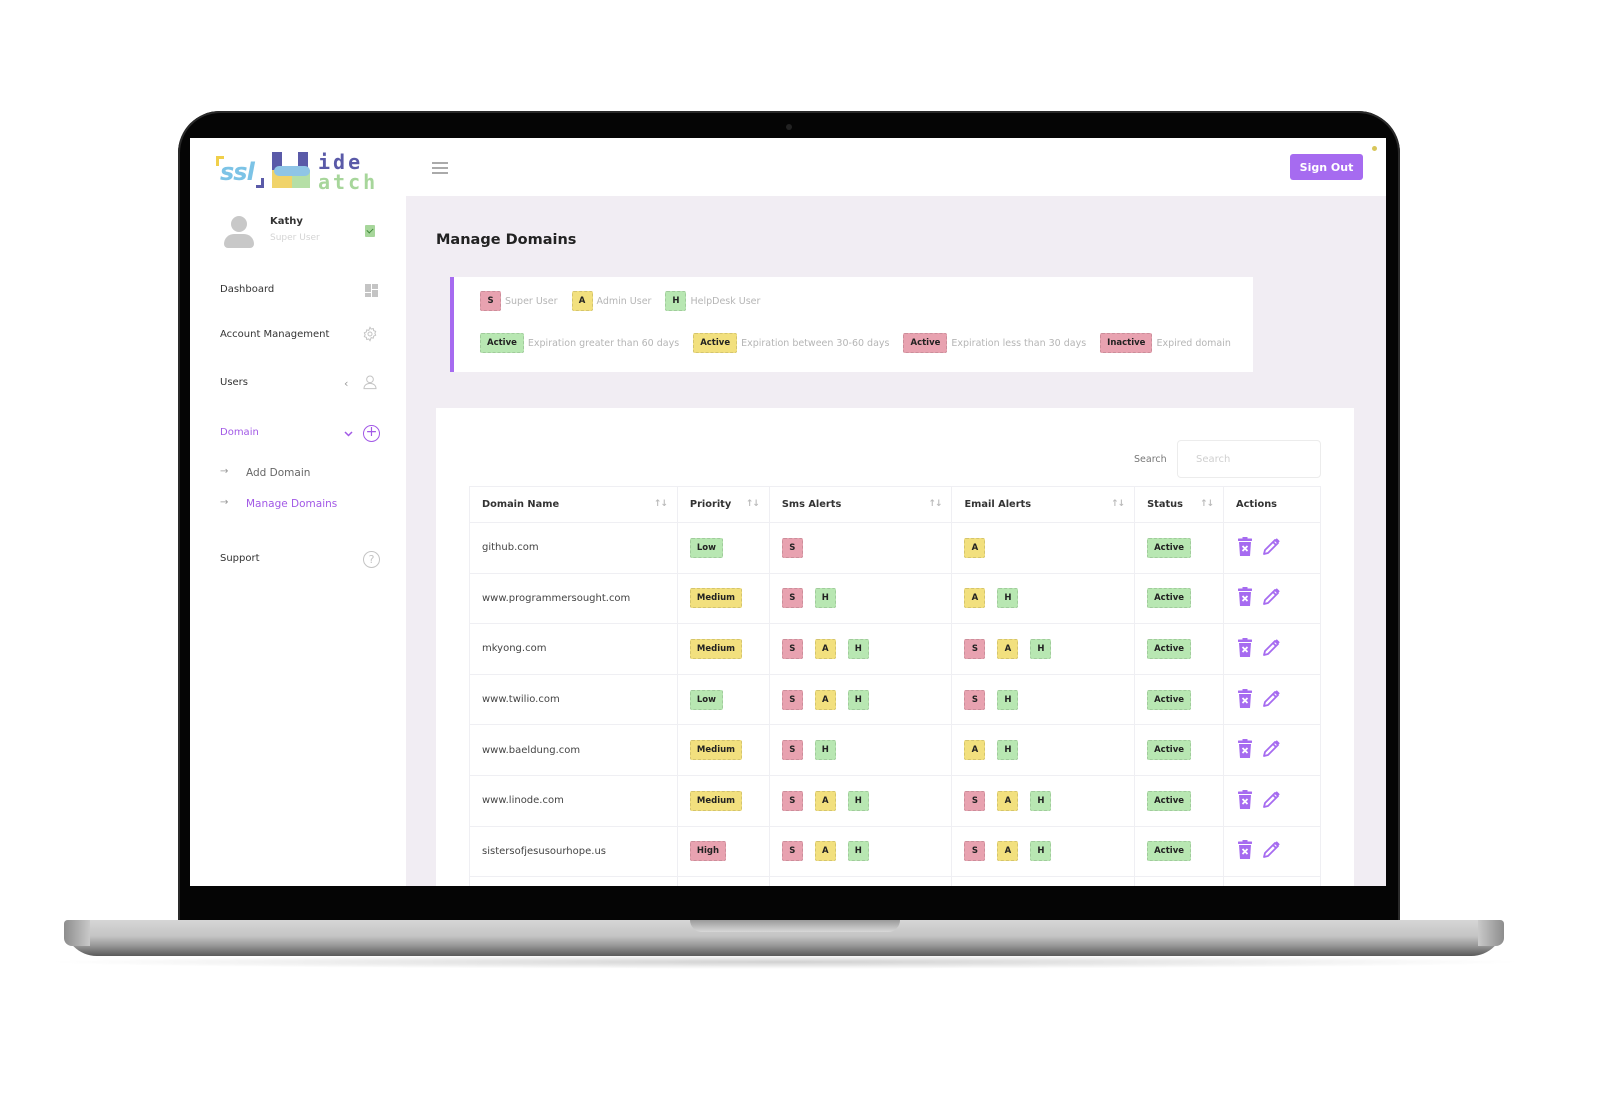  Describe the element at coordinates (1008, 648) in the screenshot. I see `email-alert-chip: A` at that location.